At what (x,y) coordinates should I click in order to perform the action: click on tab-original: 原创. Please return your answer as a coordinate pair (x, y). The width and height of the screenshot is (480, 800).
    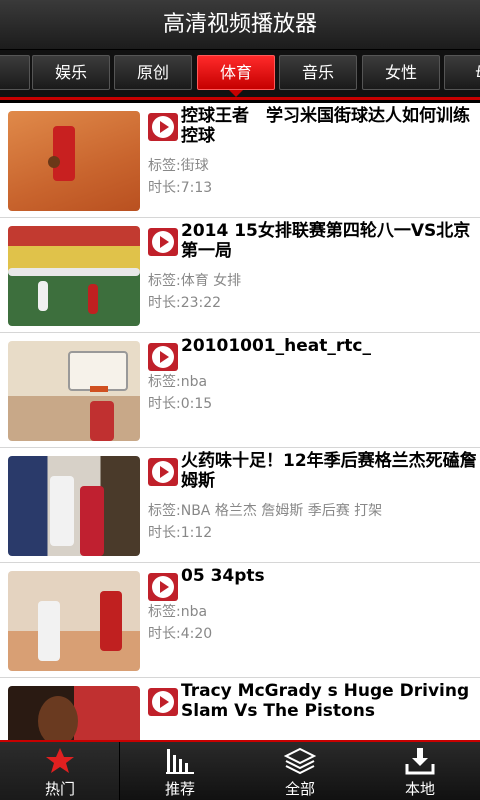
    Looking at the image, I should click on (153, 72).